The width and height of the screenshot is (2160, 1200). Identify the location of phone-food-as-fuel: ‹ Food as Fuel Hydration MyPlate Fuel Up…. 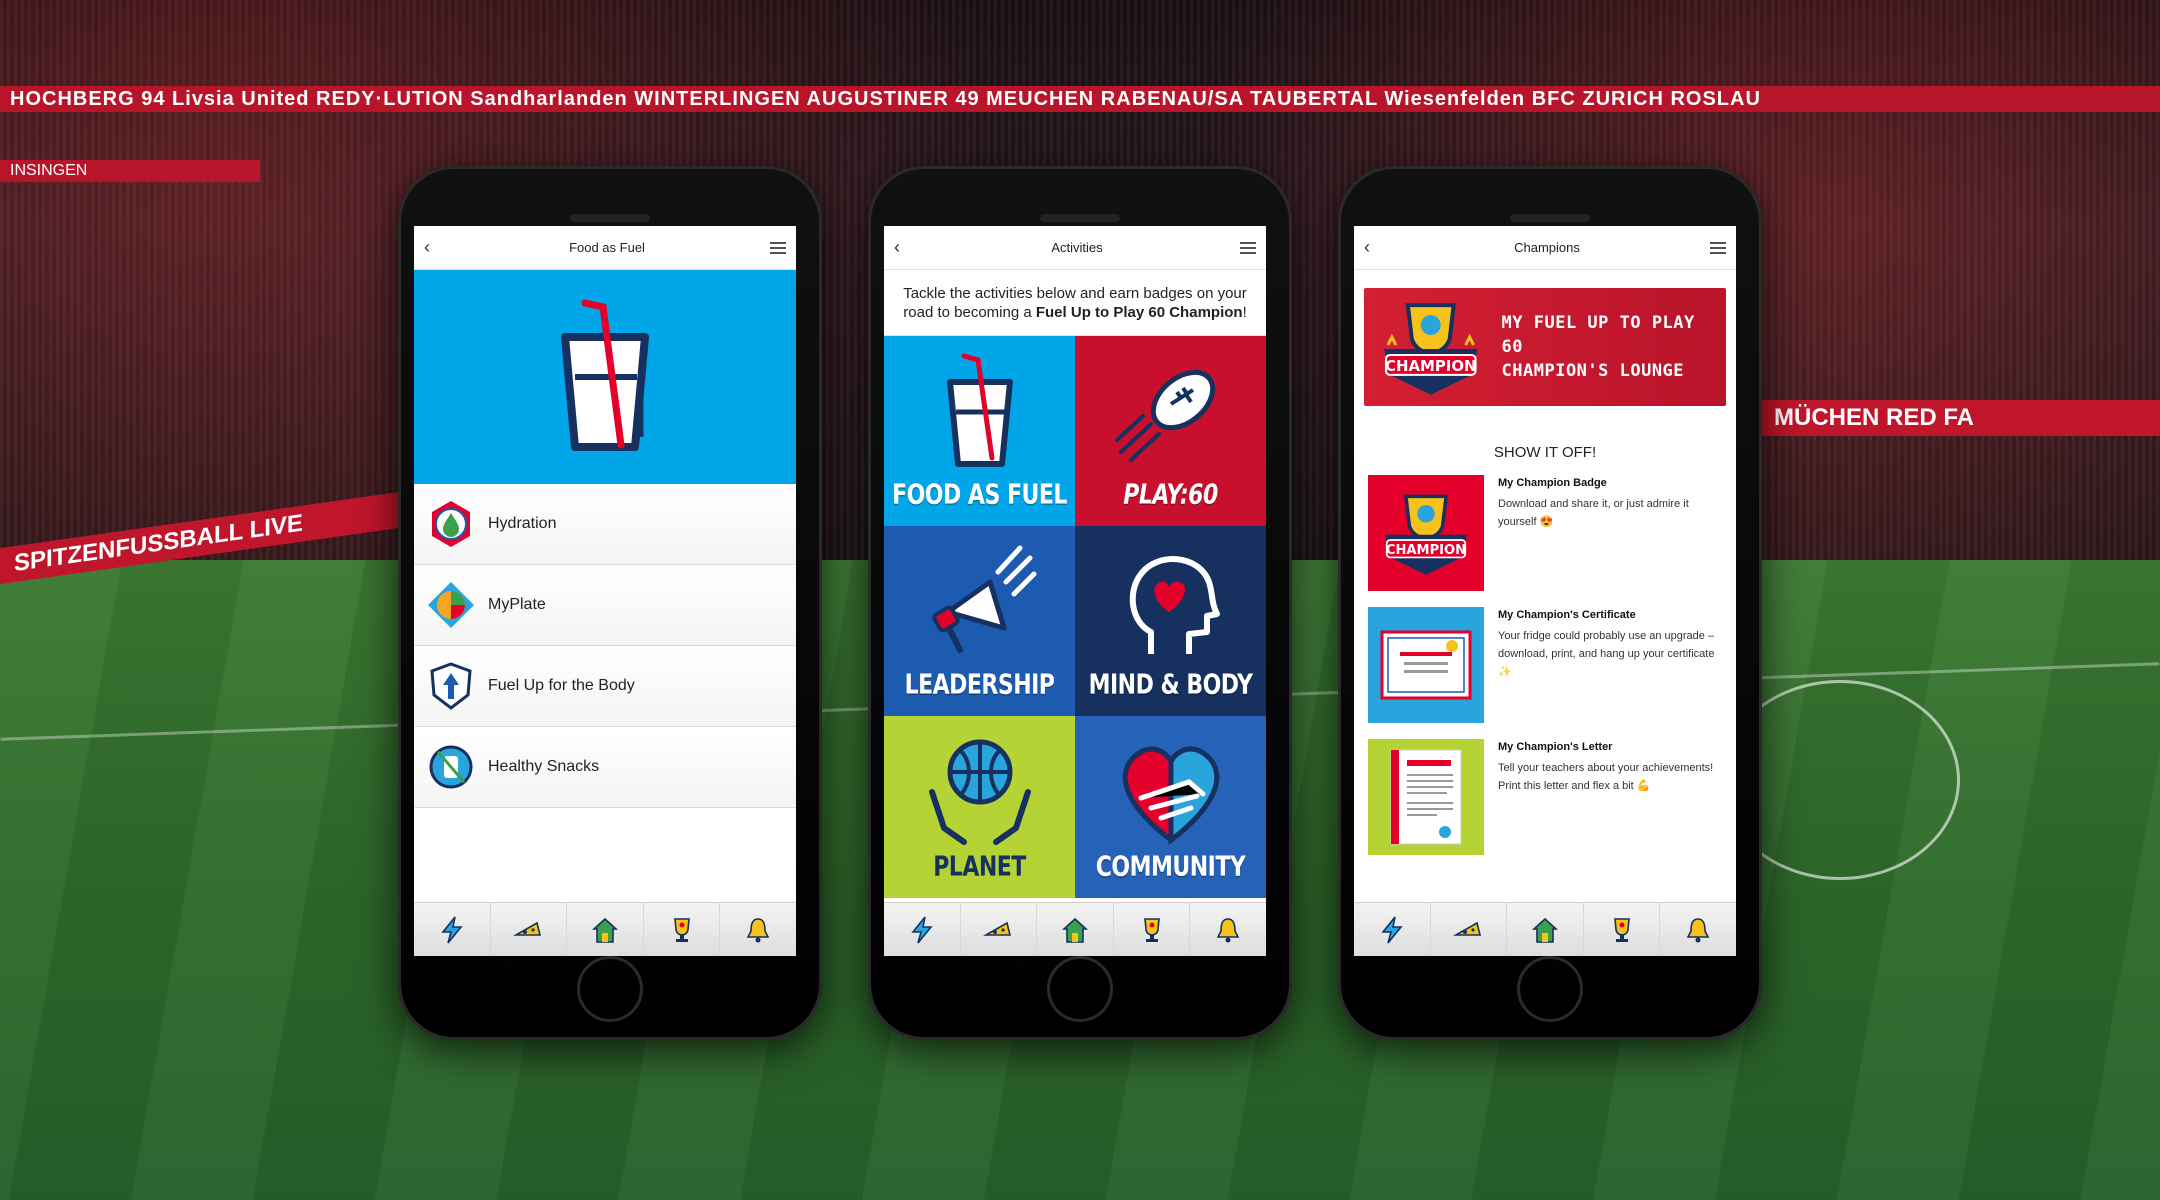
(610, 603).